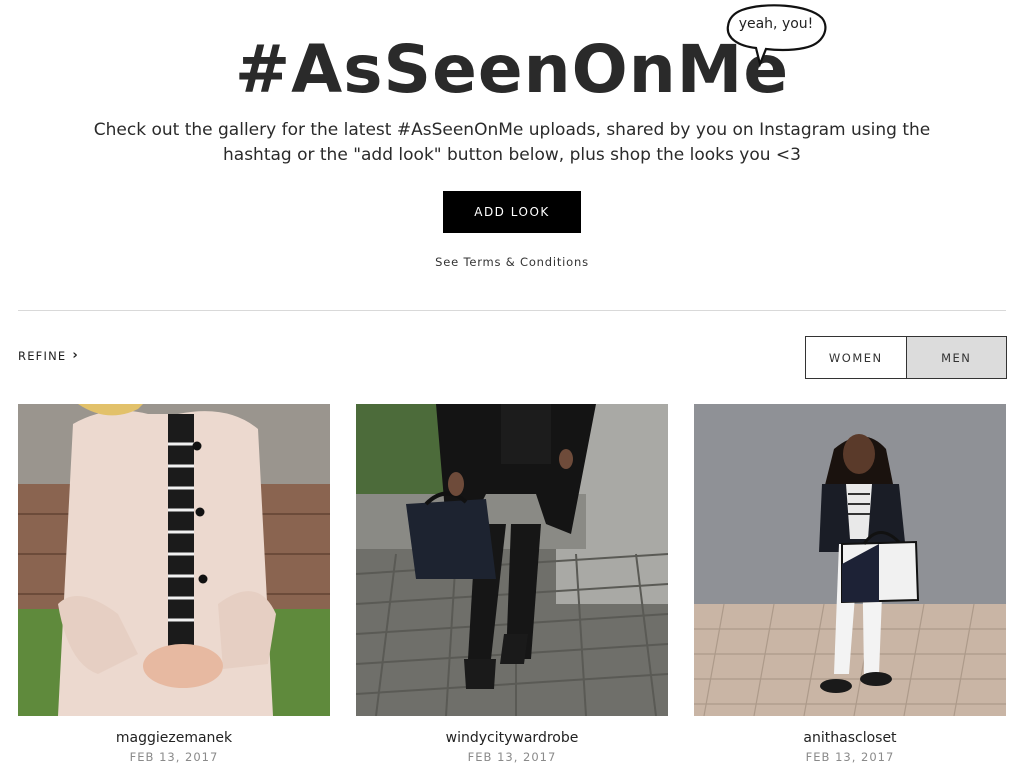 This screenshot has width=1024, height=778. I want to click on gender-toggle: WOMEN MEN, so click(906, 357).